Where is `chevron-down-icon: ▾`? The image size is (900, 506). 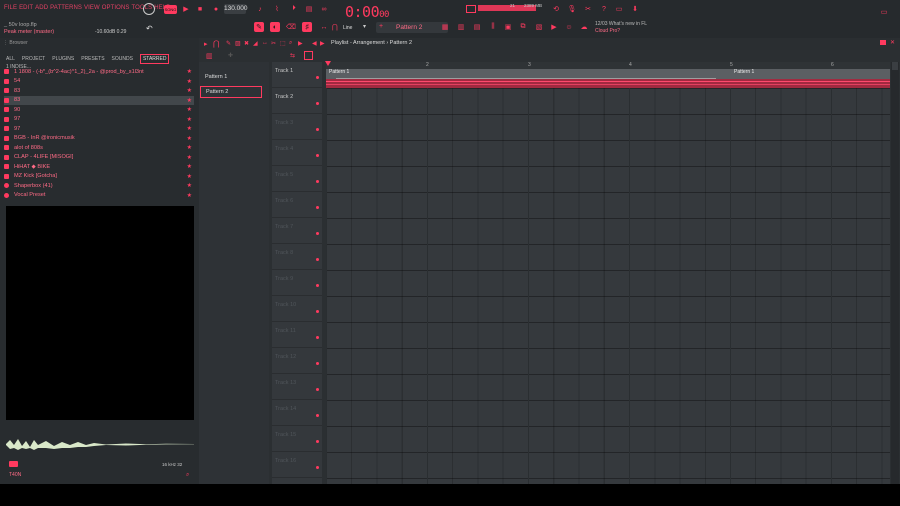
chevron-down-icon: ▾ is located at coordinates (364, 26).